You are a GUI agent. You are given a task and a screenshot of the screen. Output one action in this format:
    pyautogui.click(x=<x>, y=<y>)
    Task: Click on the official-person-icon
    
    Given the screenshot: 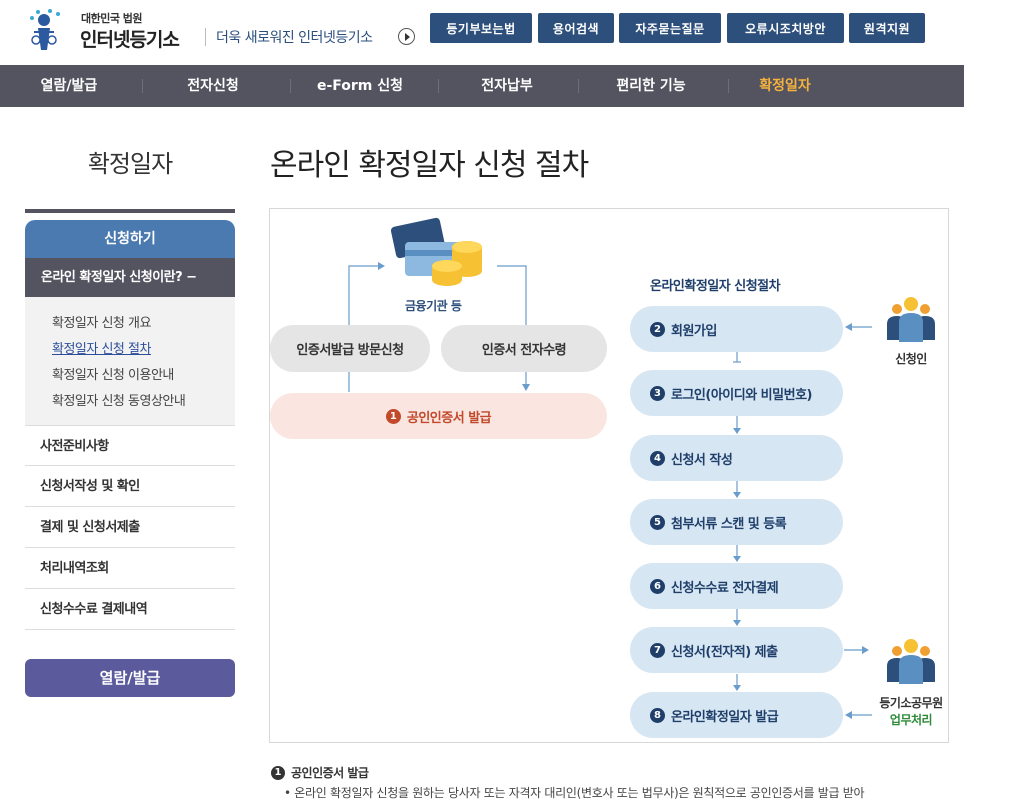 What is the action you would take?
    pyautogui.click(x=911, y=661)
    